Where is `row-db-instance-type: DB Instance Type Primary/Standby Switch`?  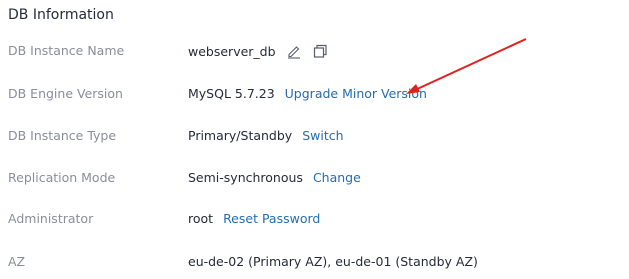
row-db-instance-type: DB Instance Type Primary/Standby Switch is located at coordinates (314, 138).